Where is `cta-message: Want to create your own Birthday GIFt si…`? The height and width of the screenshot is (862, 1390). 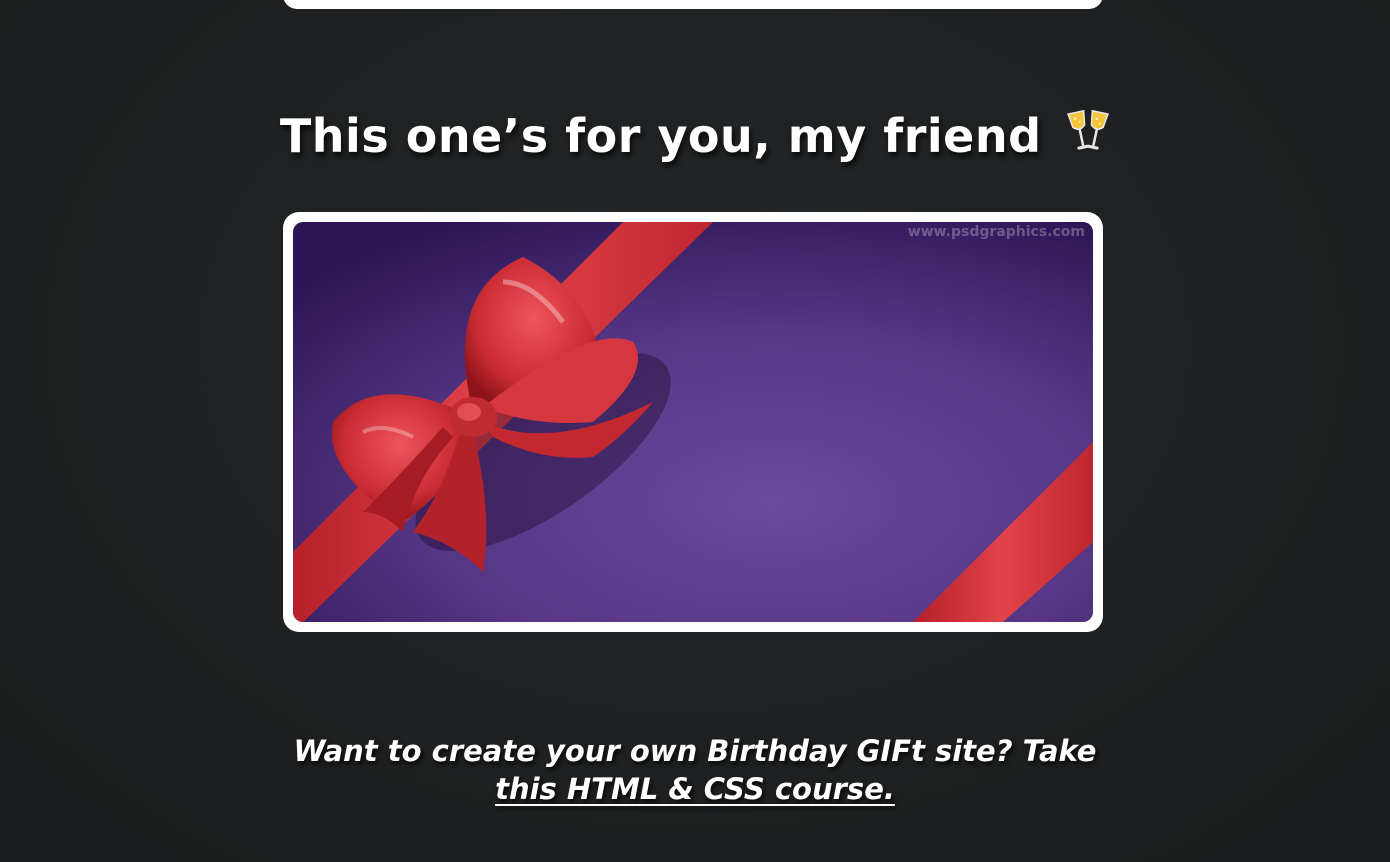
cta-message: Want to create your own Birthday GIFt si… is located at coordinates (695, 751).